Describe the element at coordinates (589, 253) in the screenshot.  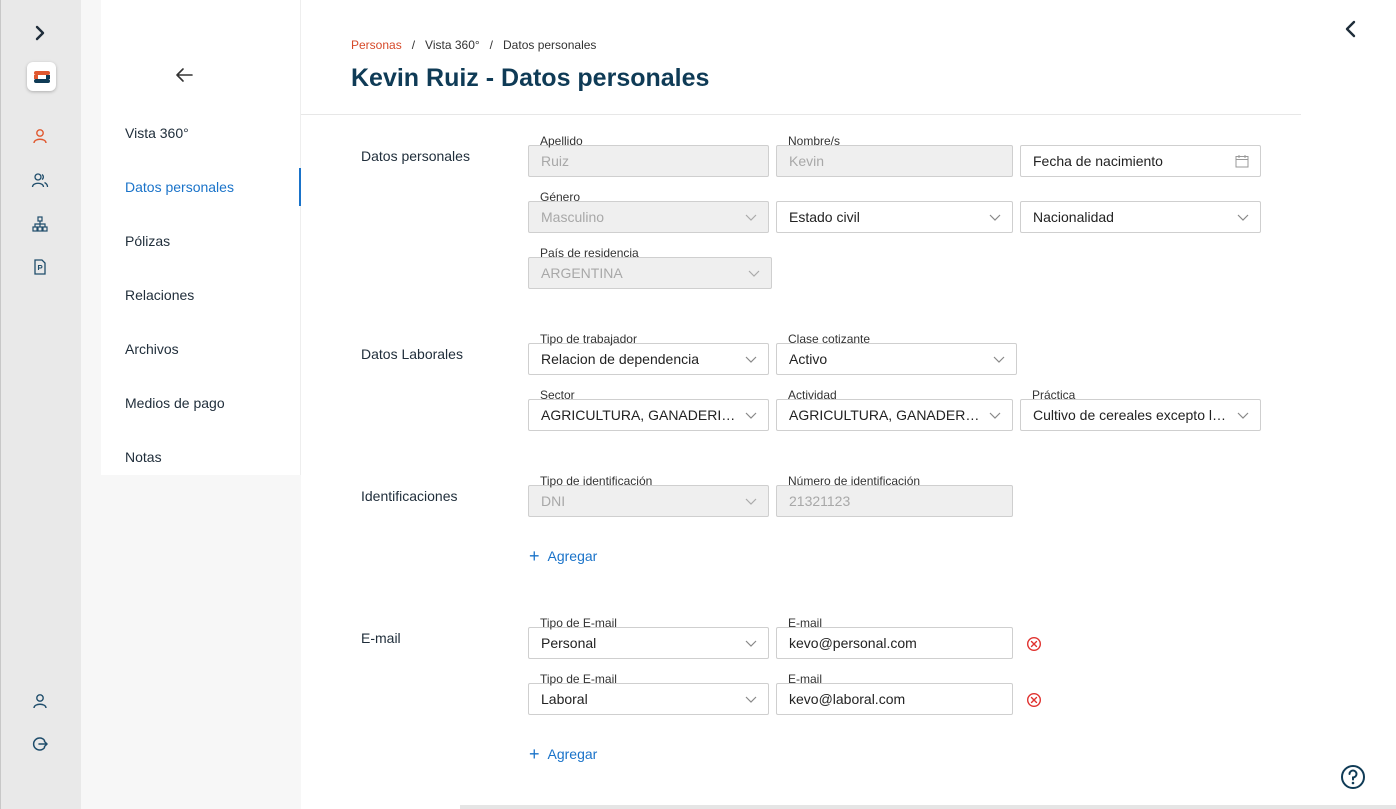
I see `pais-residencia-label: País de residencia` at that location.